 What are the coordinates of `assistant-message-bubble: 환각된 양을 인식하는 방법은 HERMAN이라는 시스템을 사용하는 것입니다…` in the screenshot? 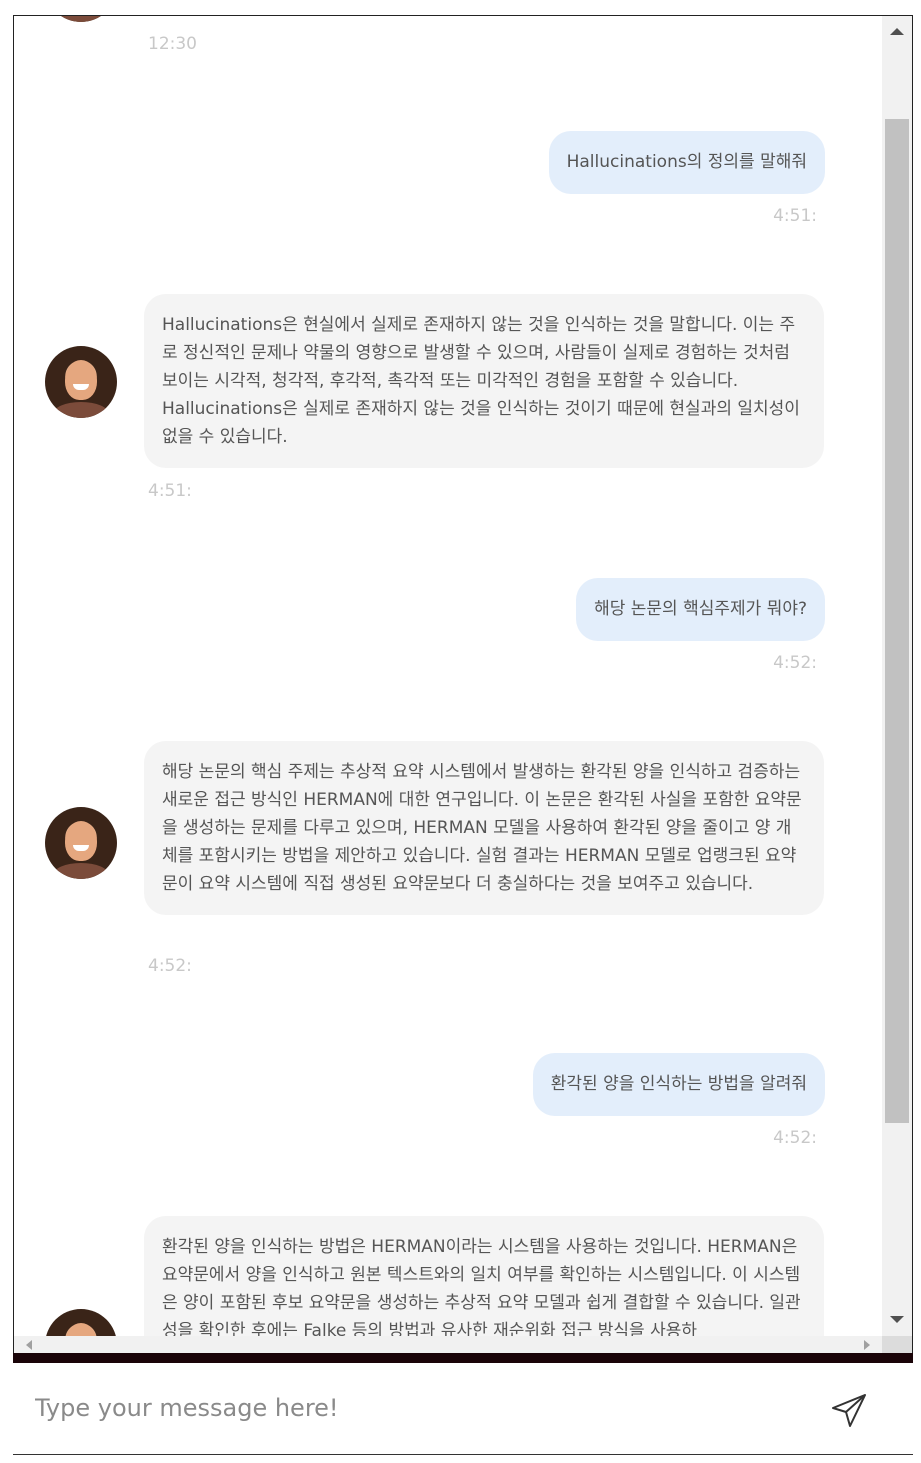 It's located at (484, 1276).